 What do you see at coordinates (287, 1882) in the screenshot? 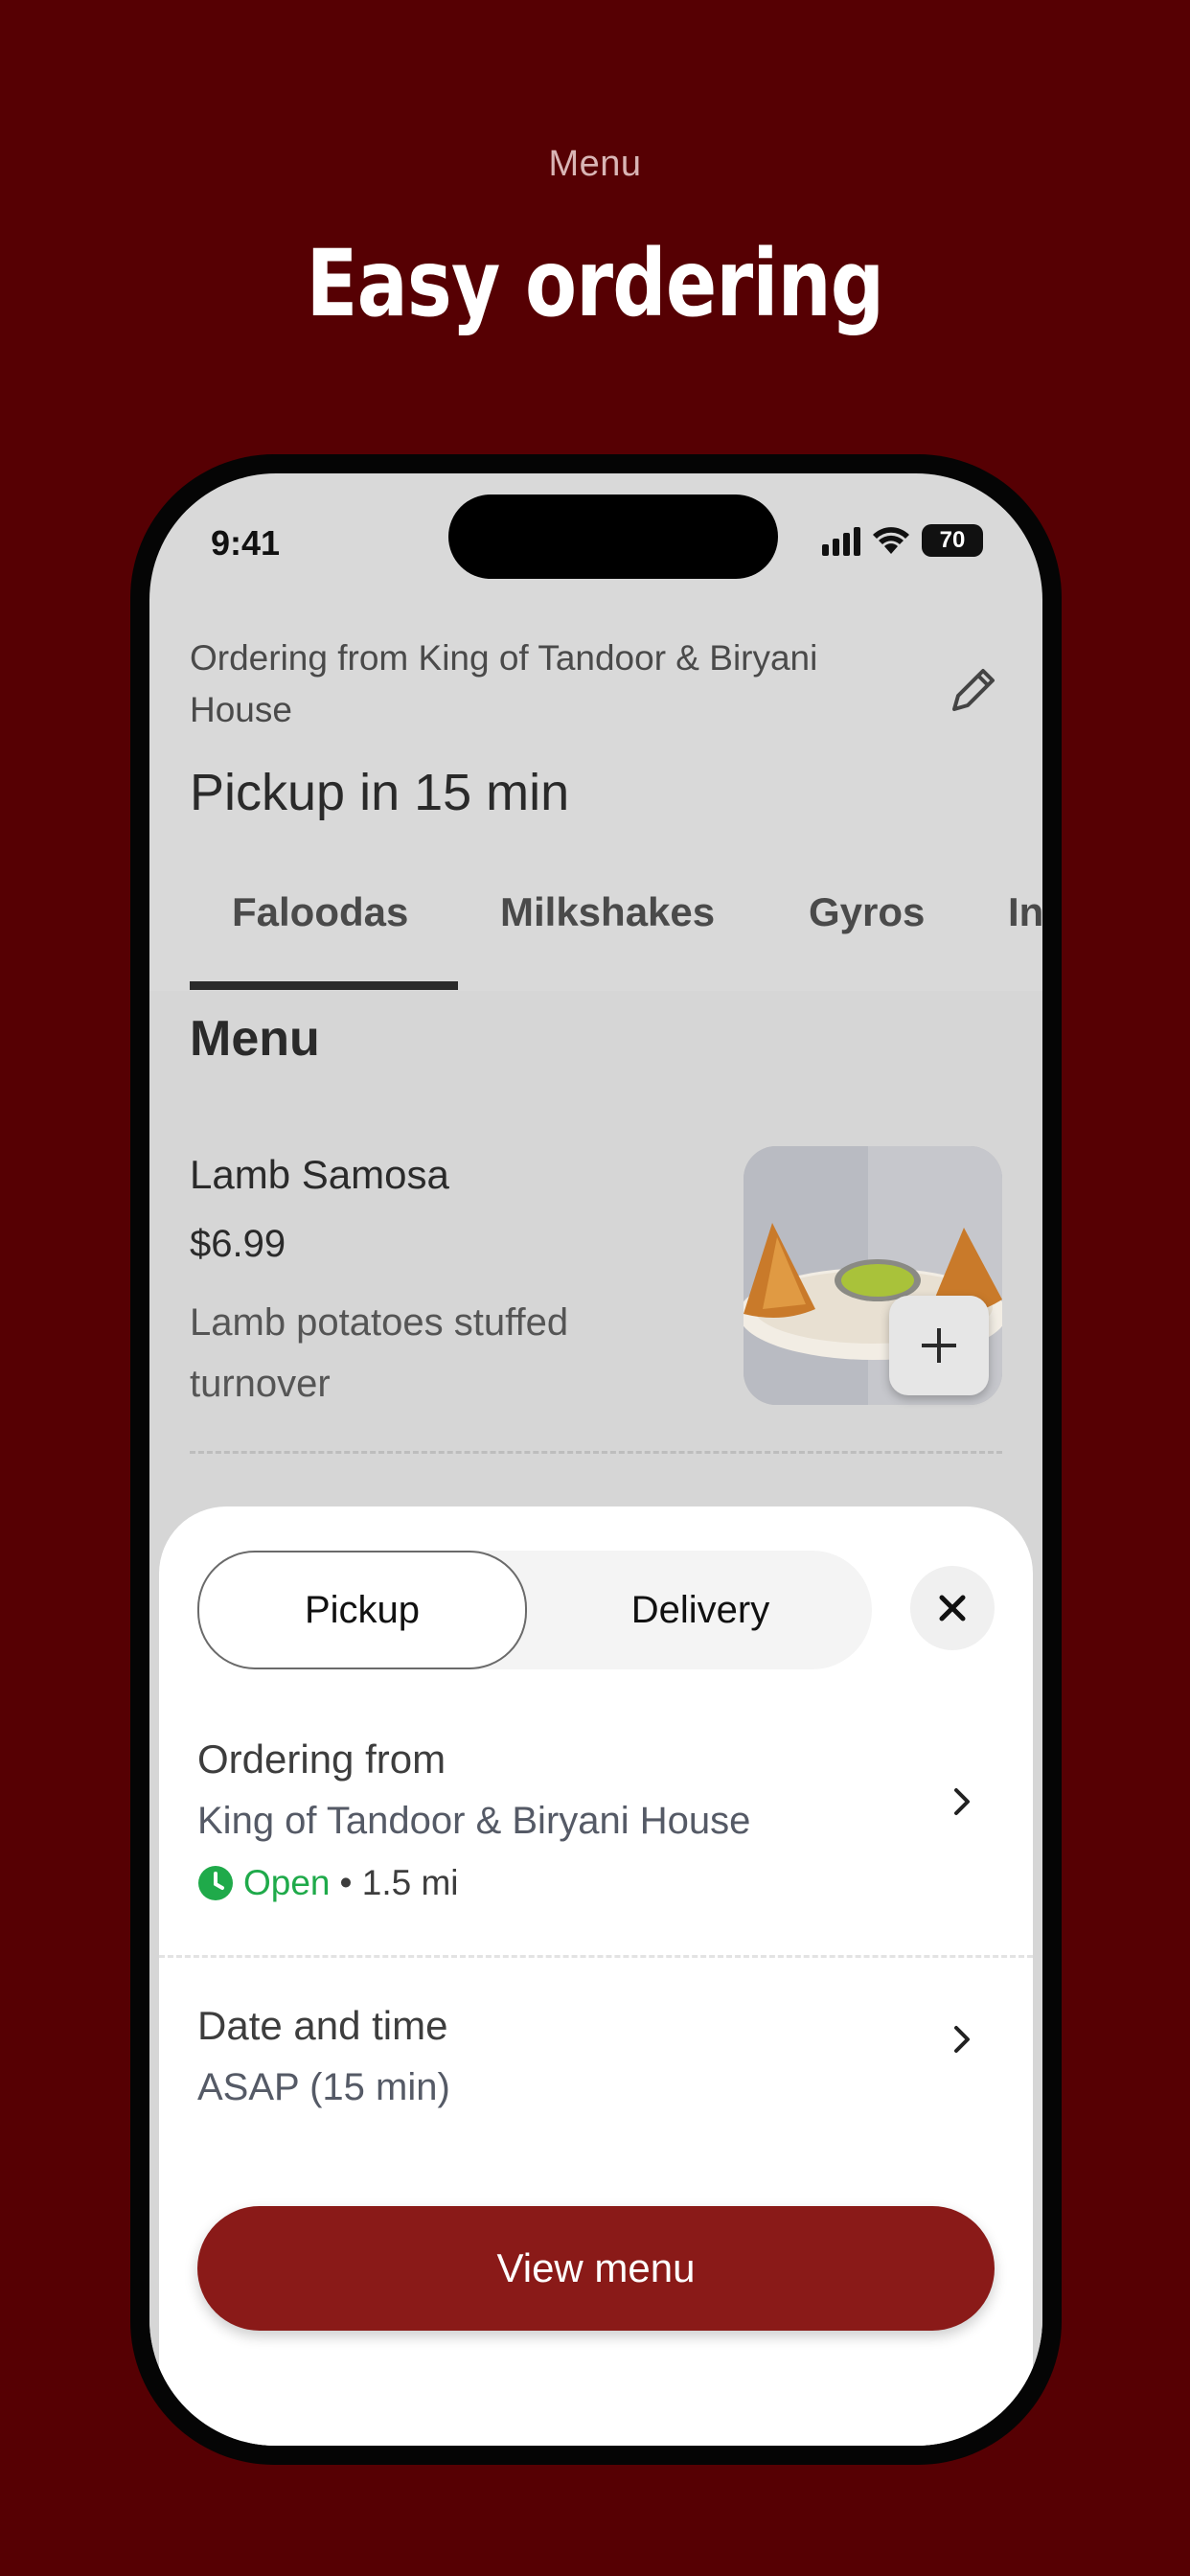
I see `open-status: Open` at bounding box center [287, 1882].